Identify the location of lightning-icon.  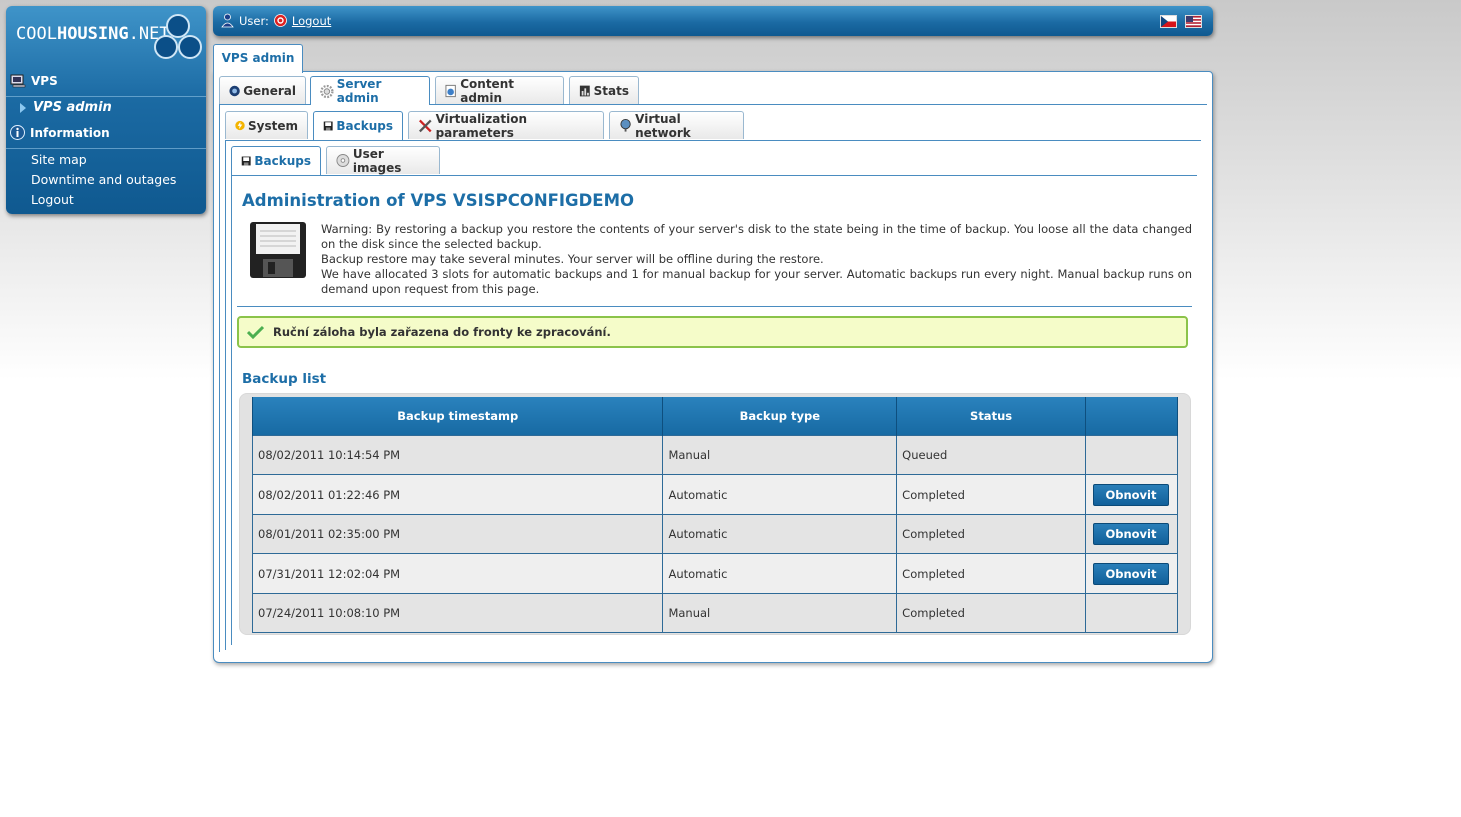
(240, 125).